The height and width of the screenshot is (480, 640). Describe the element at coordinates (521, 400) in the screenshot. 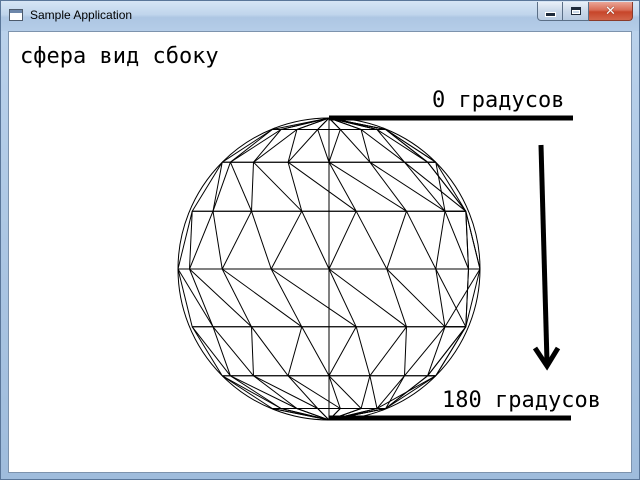

I see `label-180-degrees: 180 градусов` at that location.